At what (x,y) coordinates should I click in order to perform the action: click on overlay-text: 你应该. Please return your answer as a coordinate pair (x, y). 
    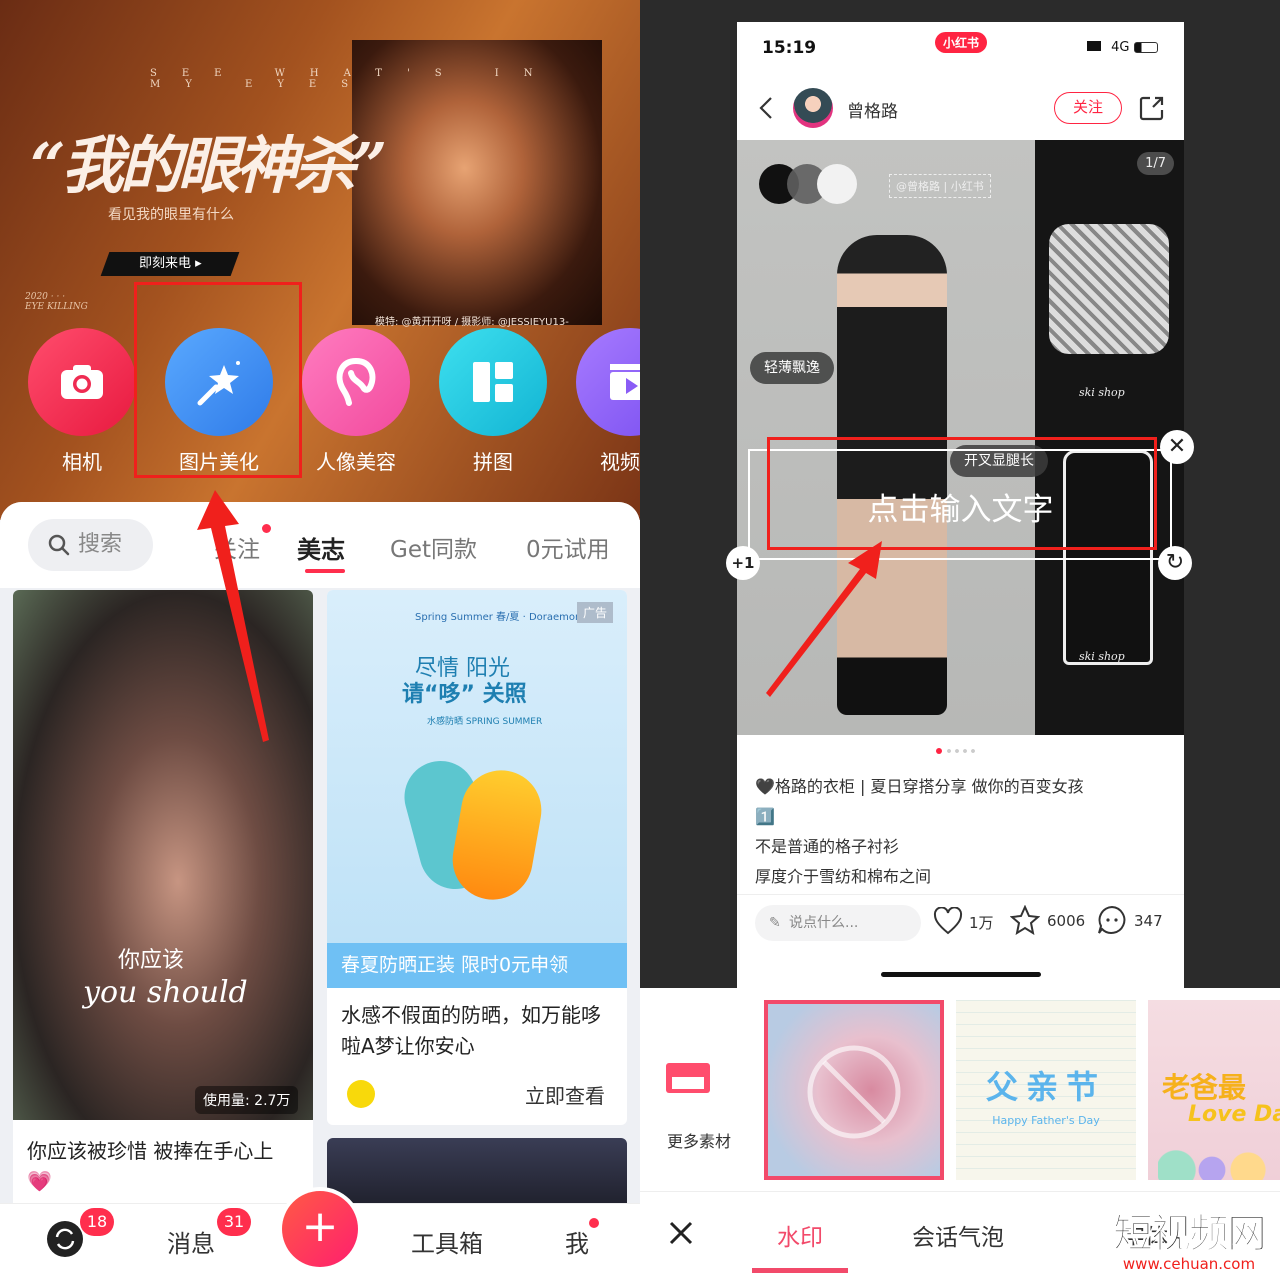
    Looking at the image, I should click on (151, 960).